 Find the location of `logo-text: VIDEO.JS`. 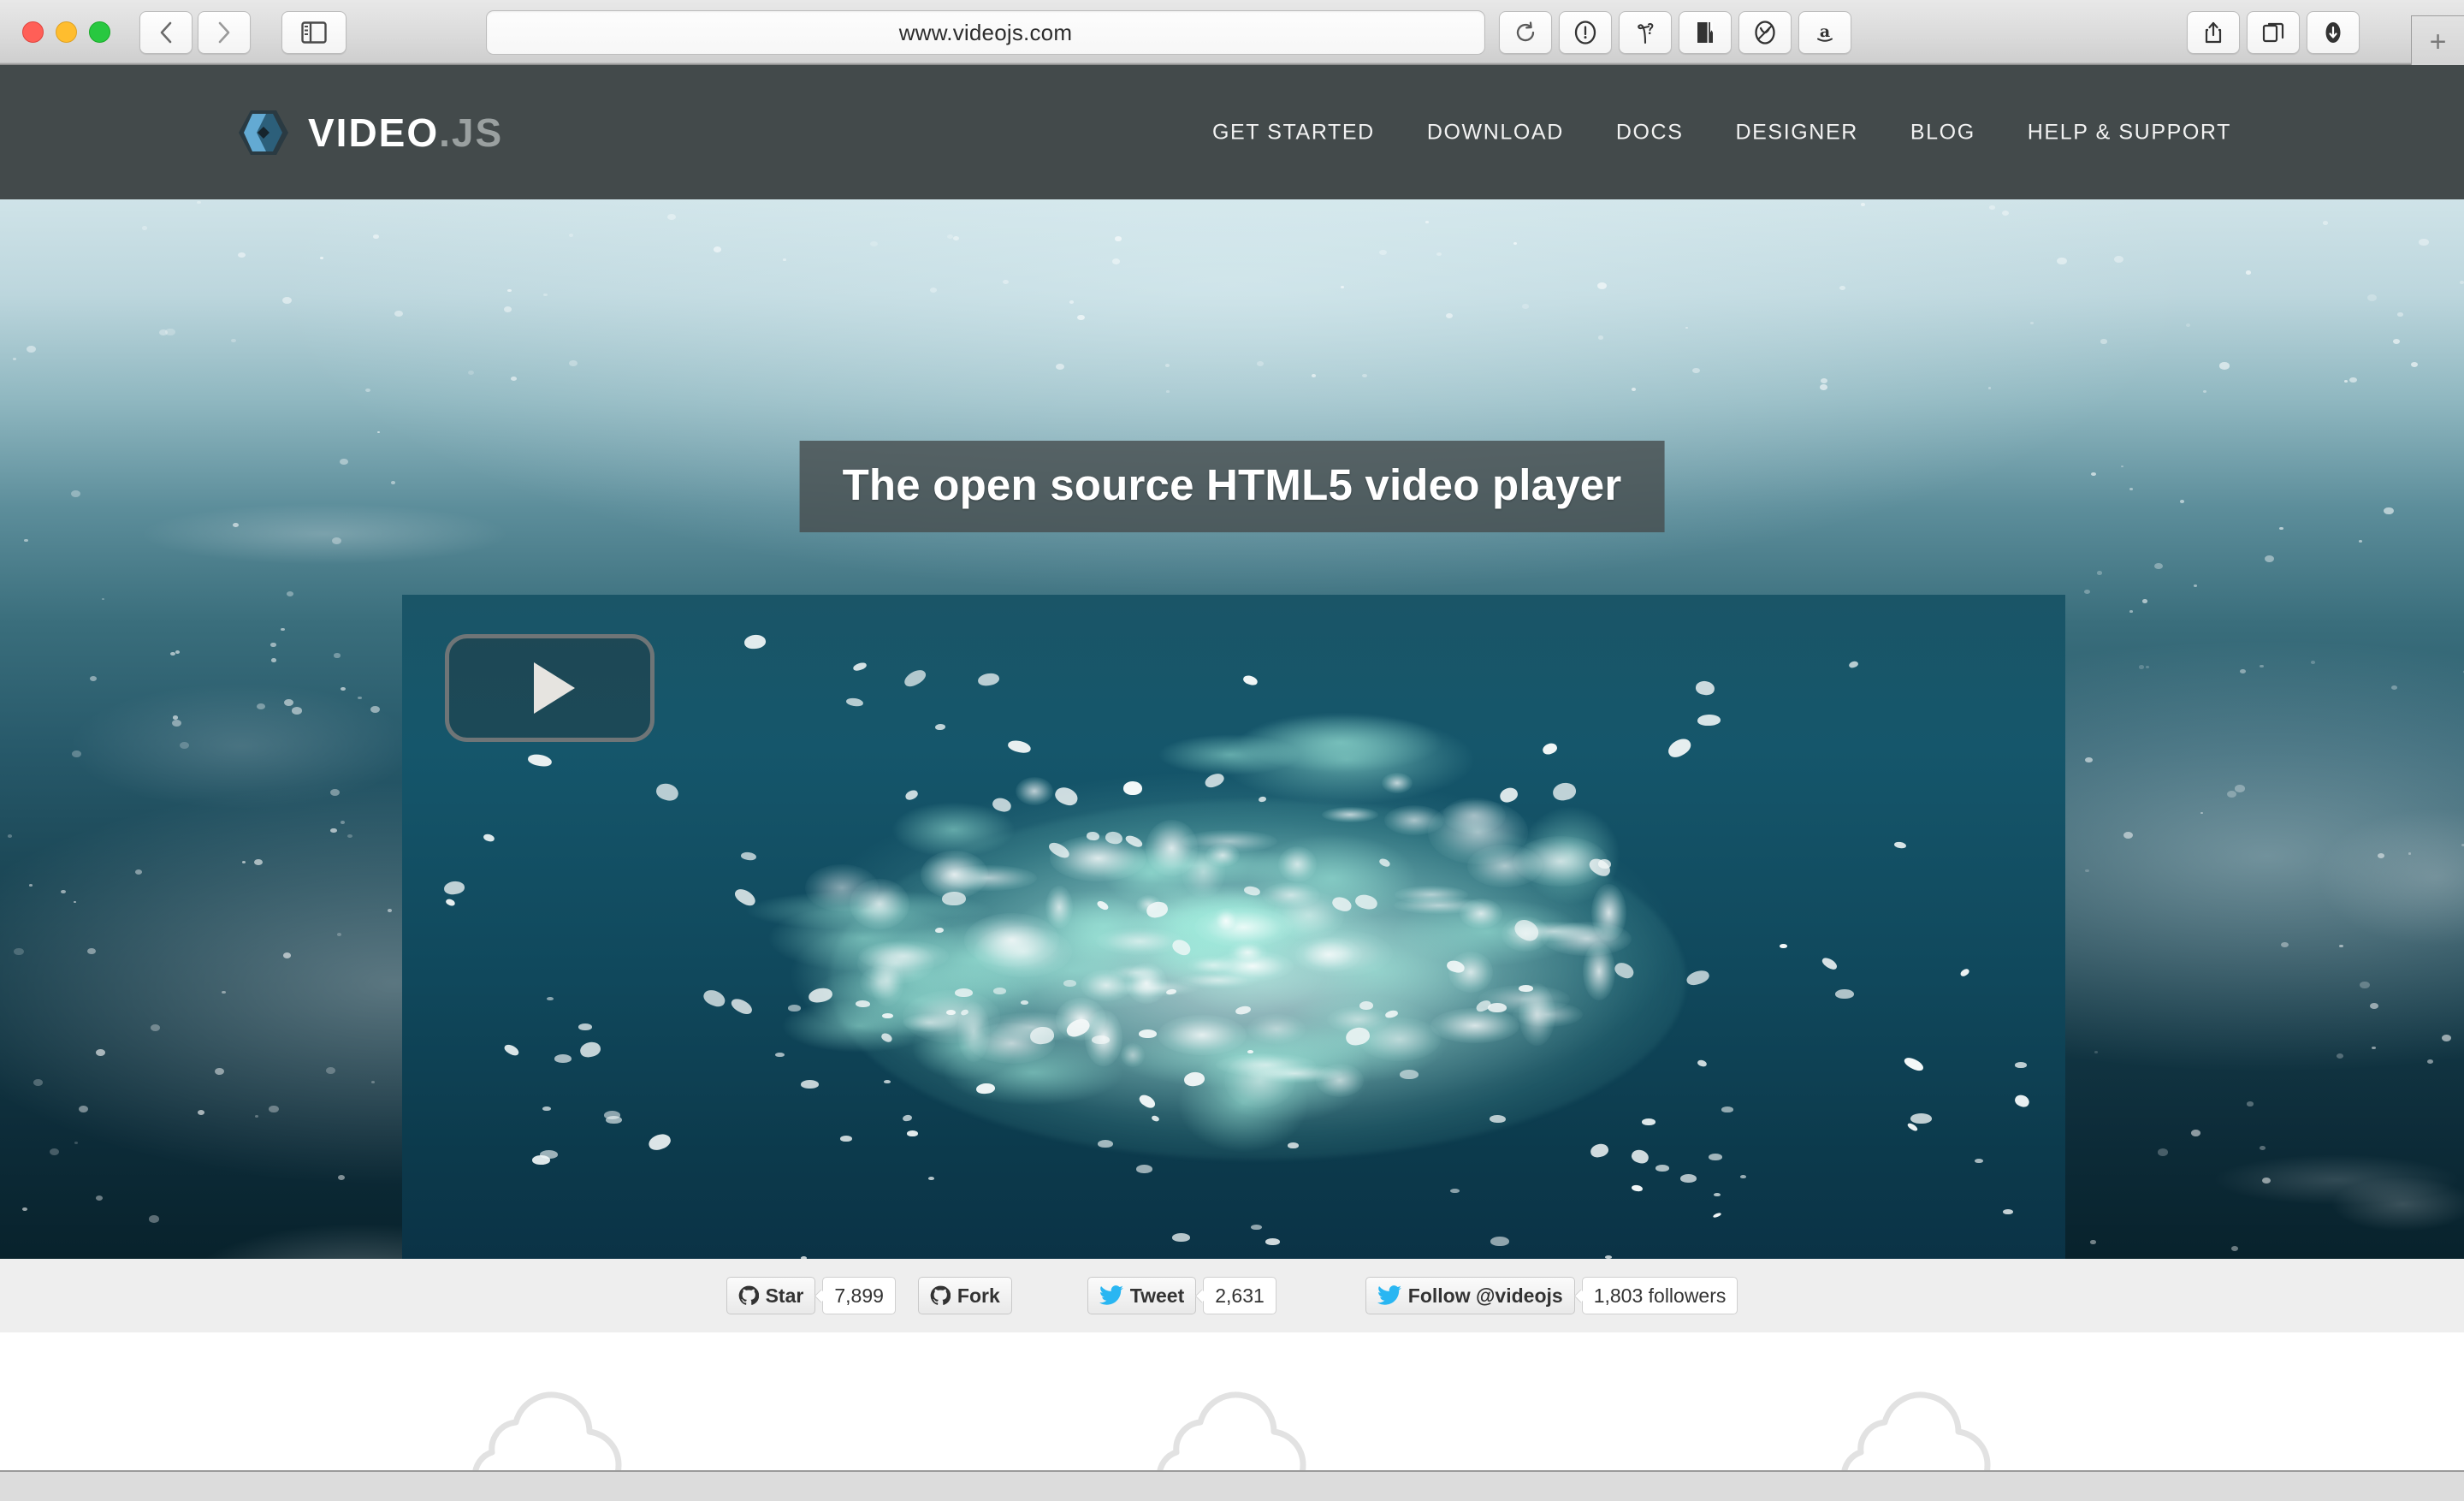

logo-text: VIDEO.JS is located at coordinates (405, 133).